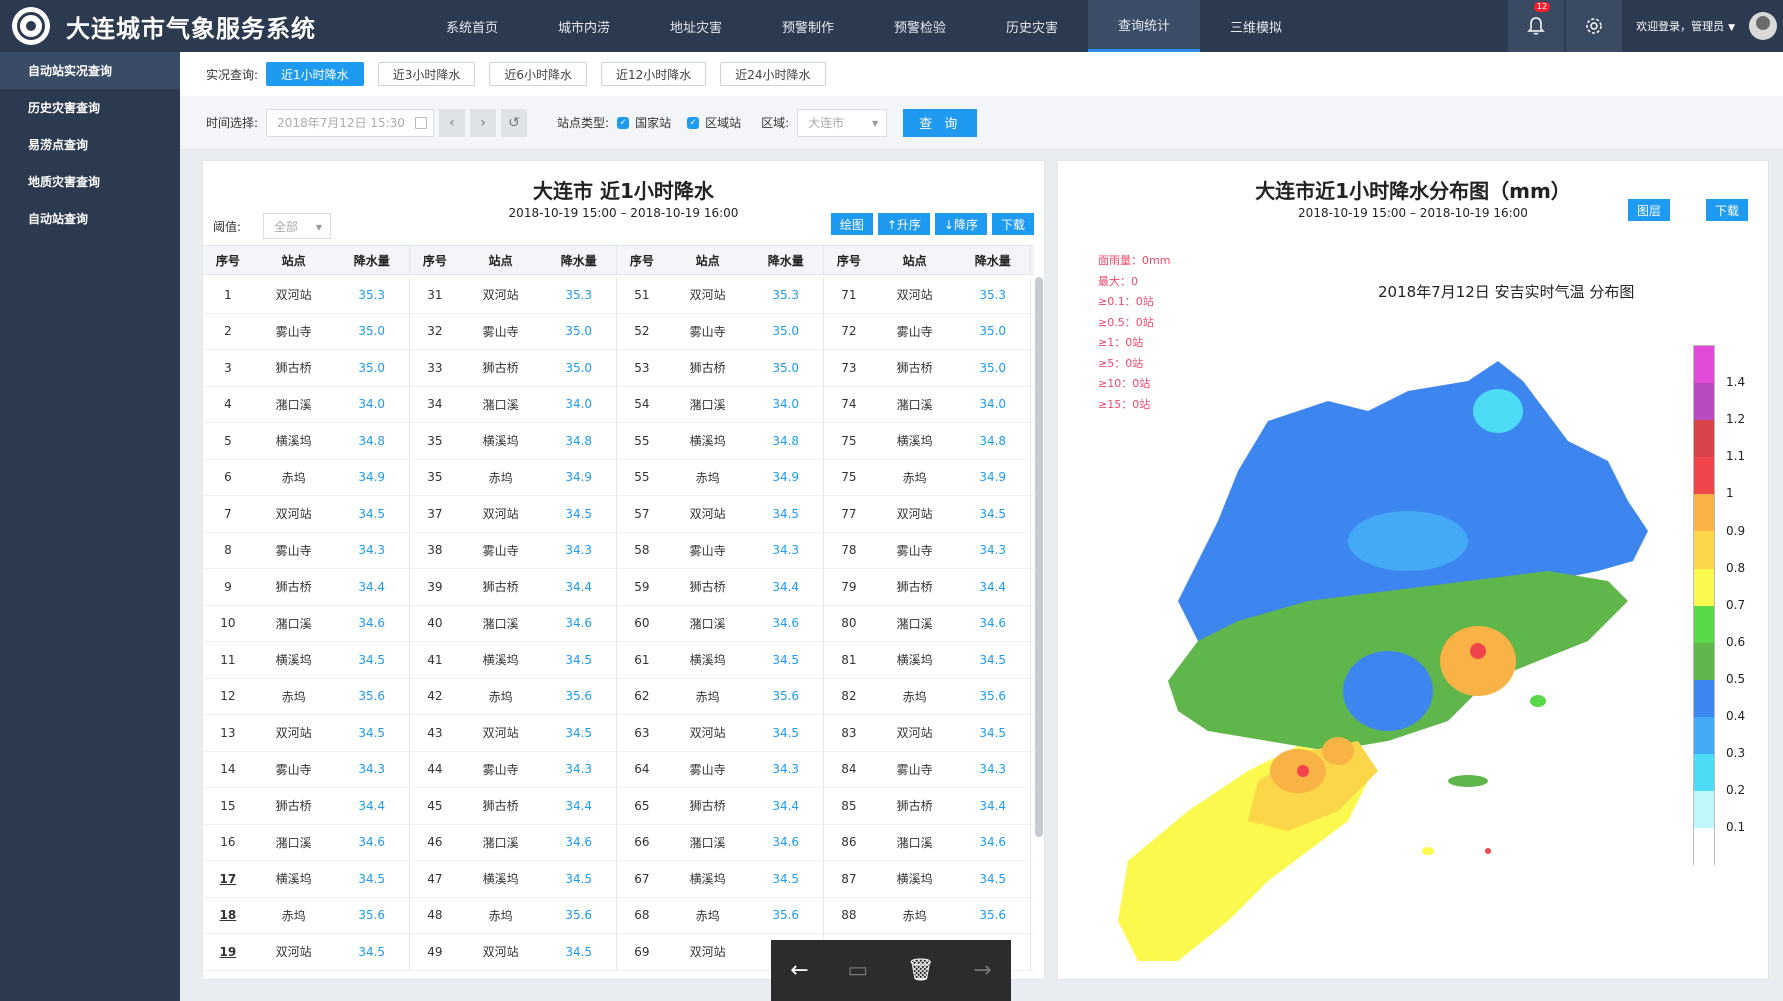  Describe the element at coordinates (514, 122) in the screenshot. I see `reset-time-button: ↺` at that location.